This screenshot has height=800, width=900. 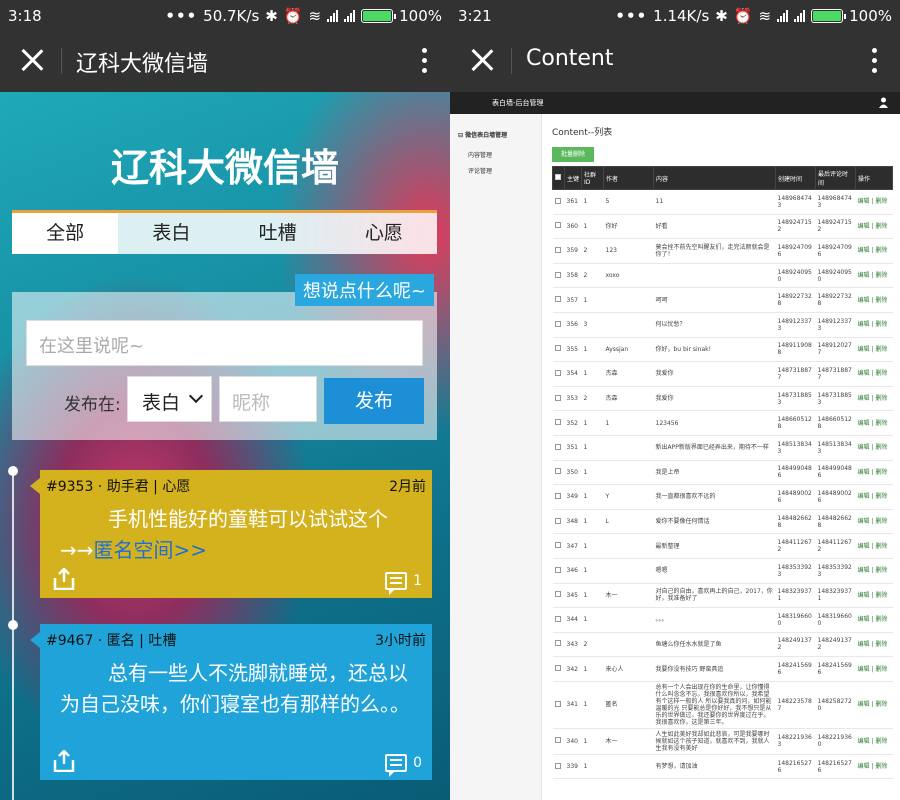 What do you see at coordinates (795, 645) in the screenshot?
I see `table-cell: 1482491372` at bounding box center [795, 645].